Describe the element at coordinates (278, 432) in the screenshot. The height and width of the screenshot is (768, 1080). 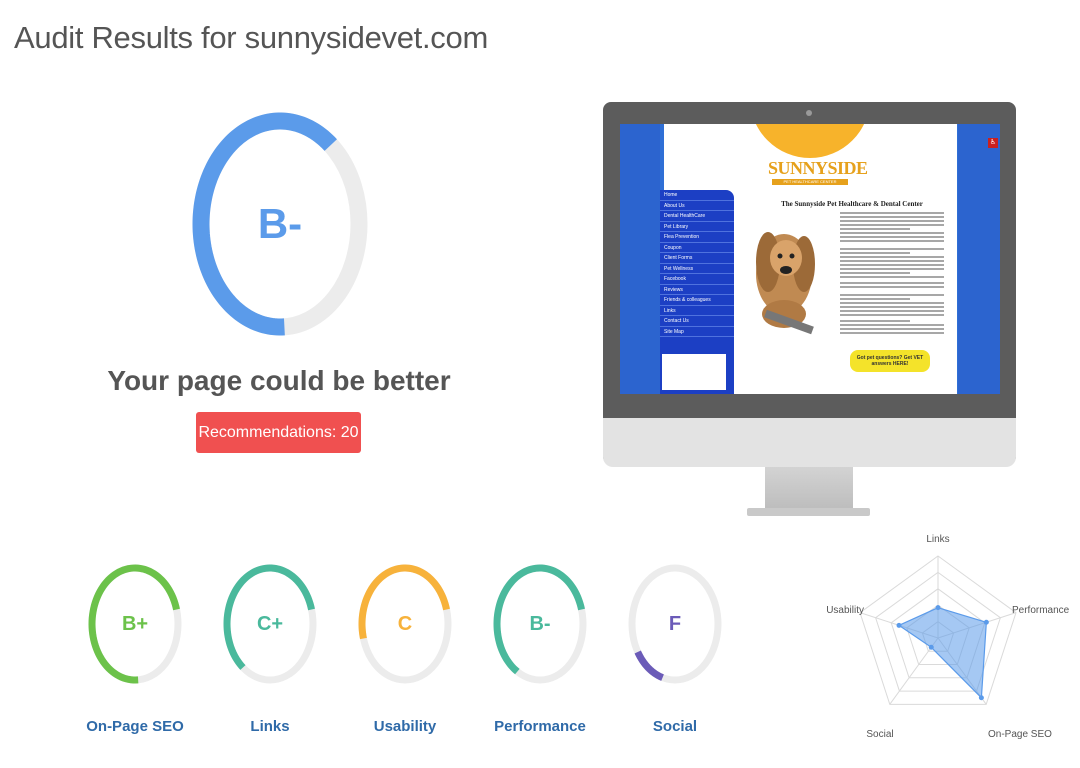
I see `recommendations-button: Recommendations: 20` at that location.